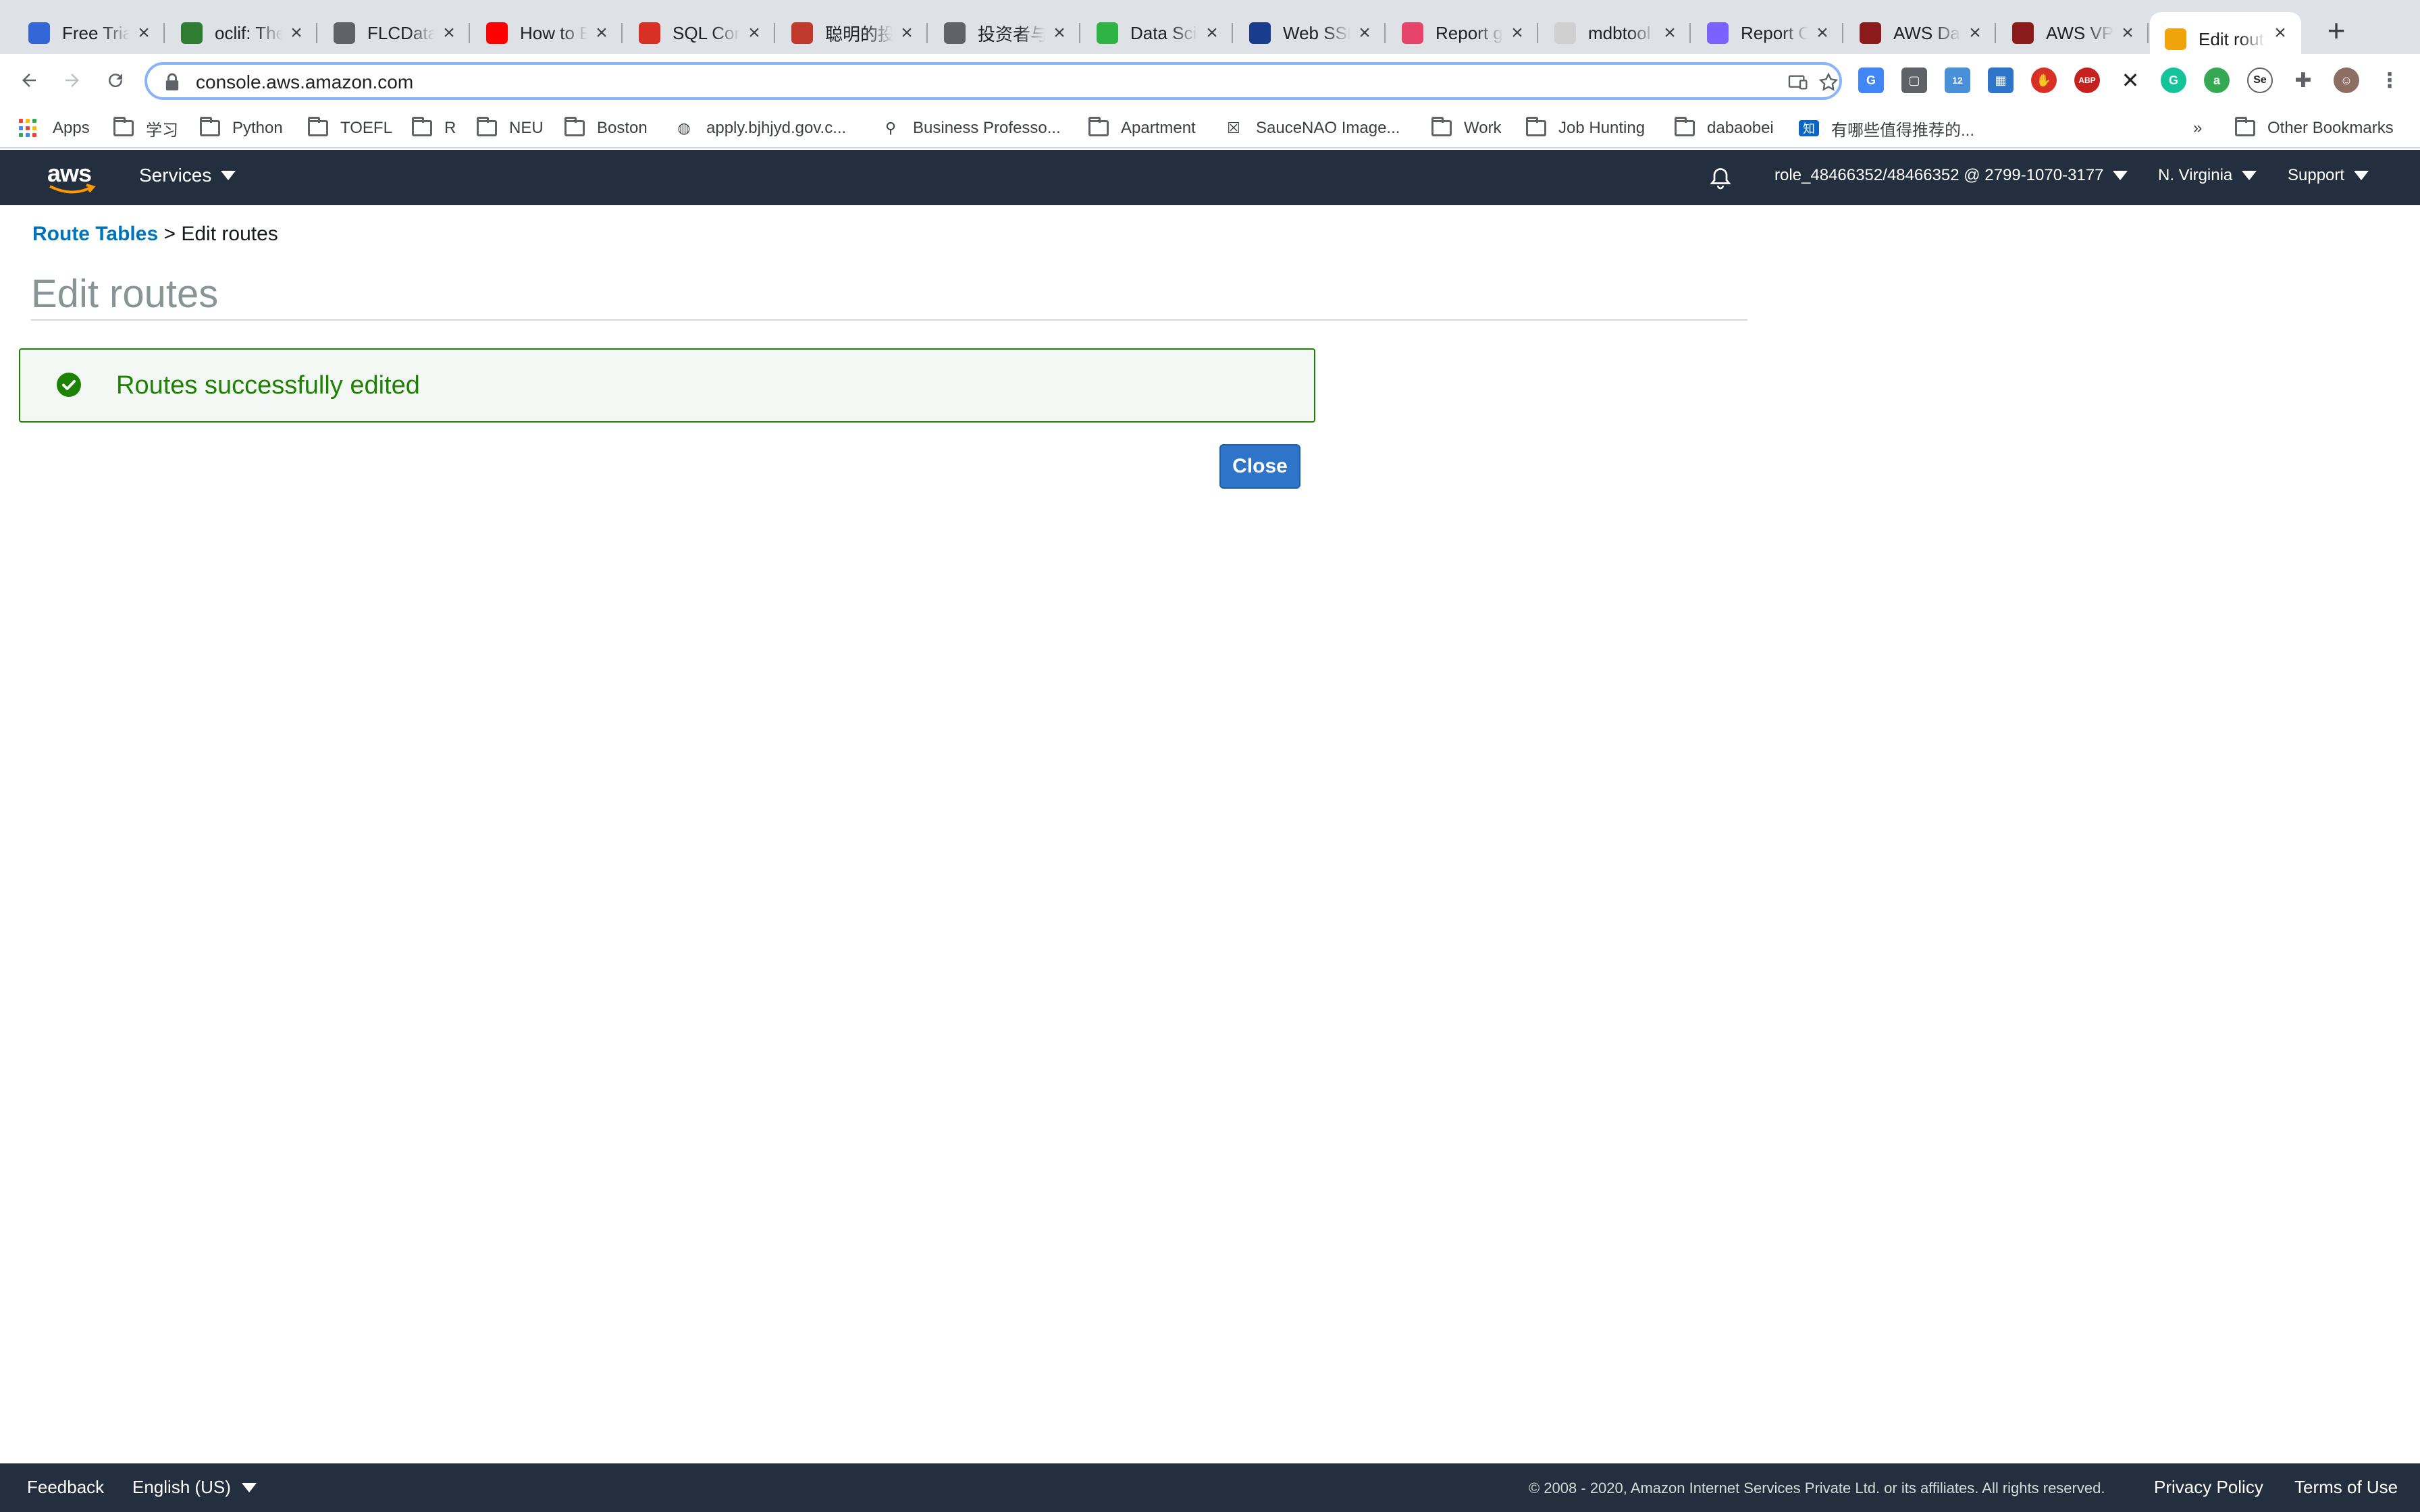 This screenshot has height=1512, width=2420. Describe the element at coordinates (1914, 80) in the screenshot. I see `extension-square-icon: ▢` at that location.